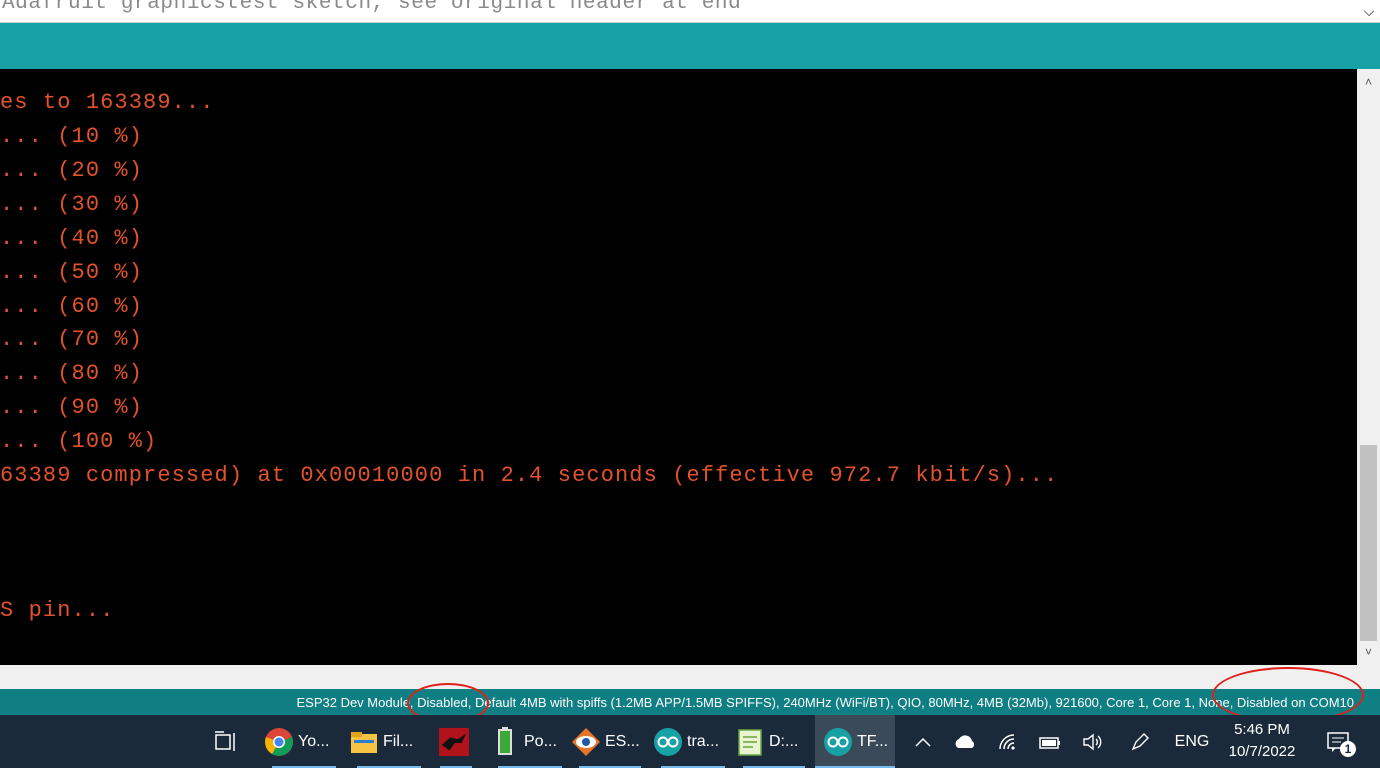 This screenshot has width=1380, height=768. What do you see at coordinates (586, 742) in the screenshot?
I see `eye-app-icon` at bounding box center [586, 742].